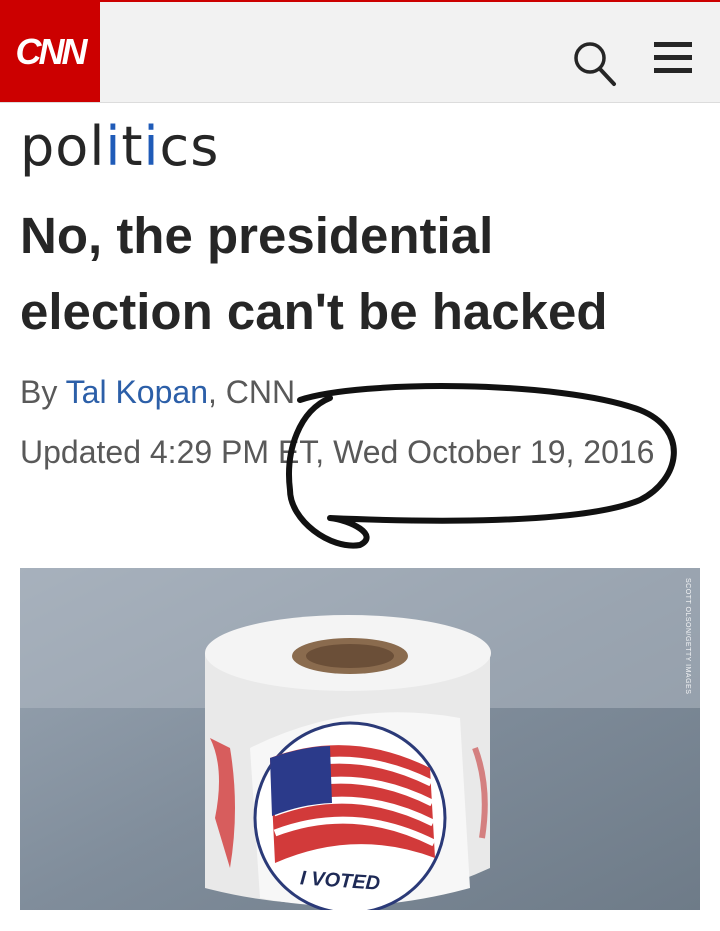 The image size is (720, 931). What do you see at coordinates (132, 146) in the screenshot?
I see `section-label-part: t` at bounding box center [132, 146].